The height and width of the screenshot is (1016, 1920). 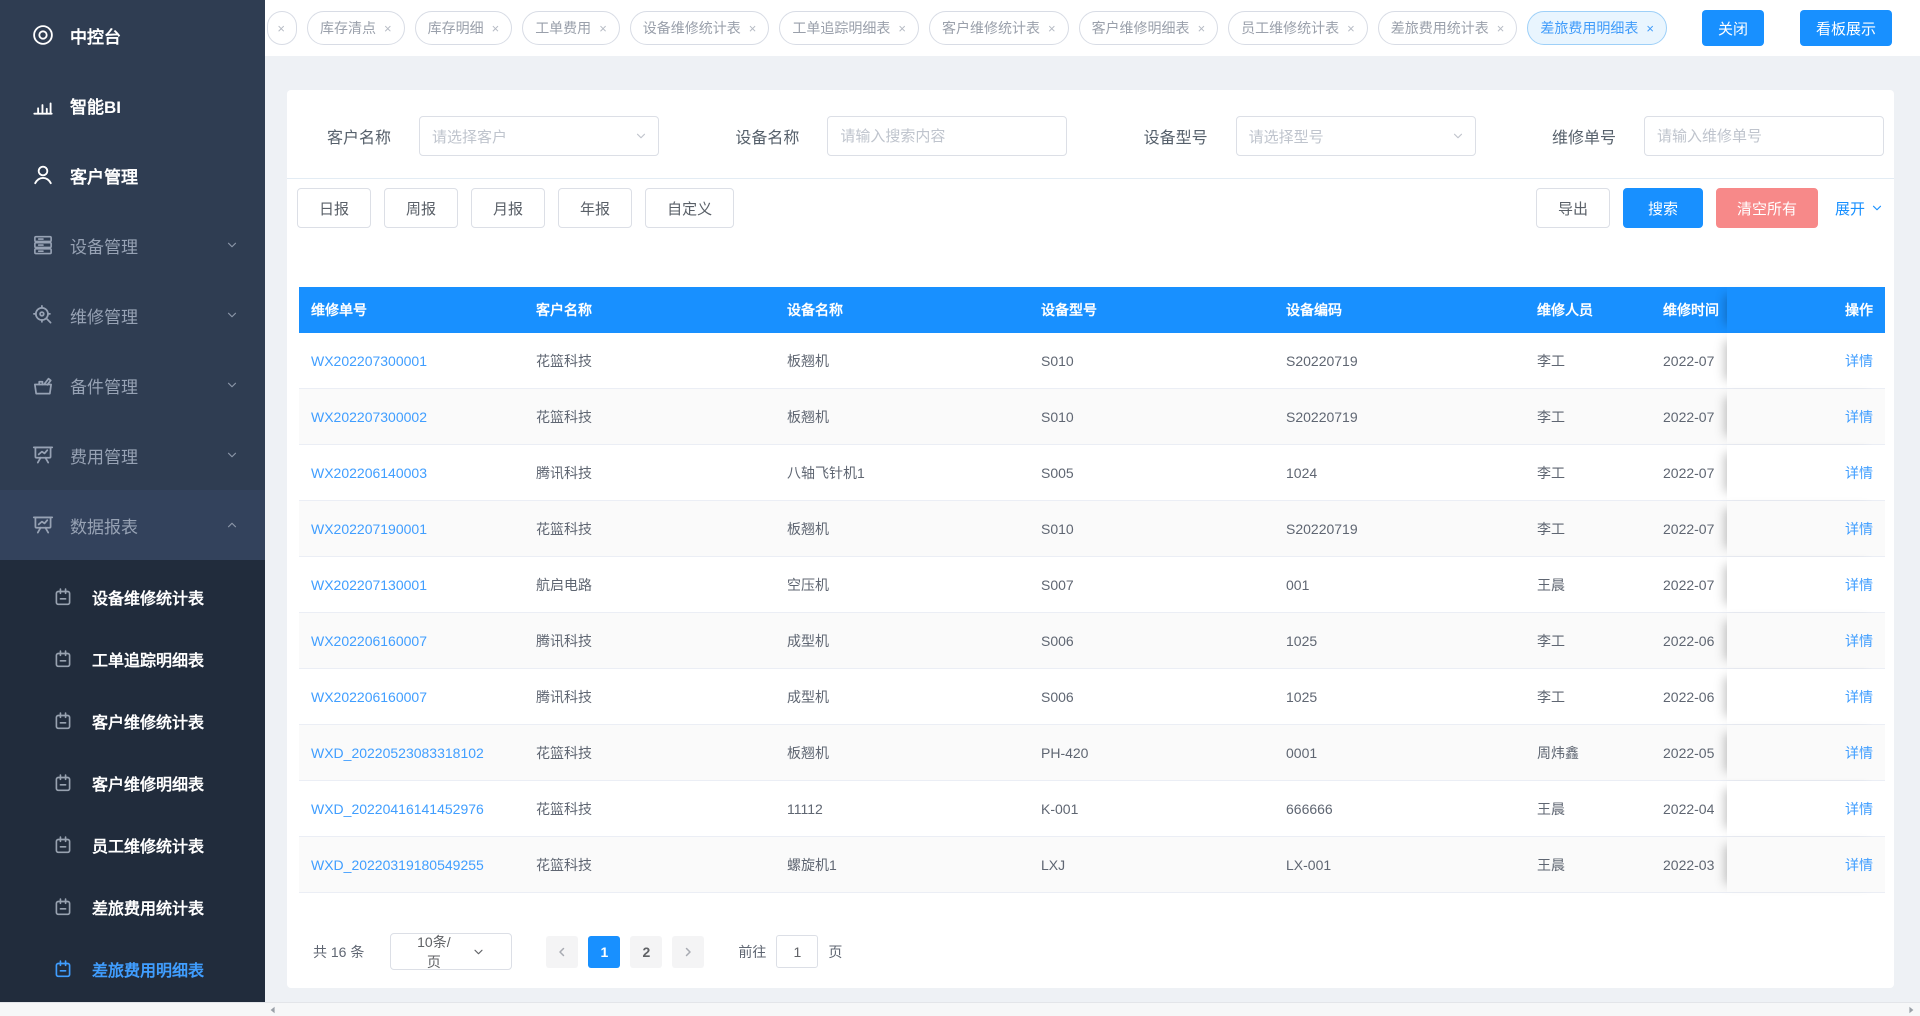 I want to click on model-select: 请选择型号, so click(x=1355, y=136).